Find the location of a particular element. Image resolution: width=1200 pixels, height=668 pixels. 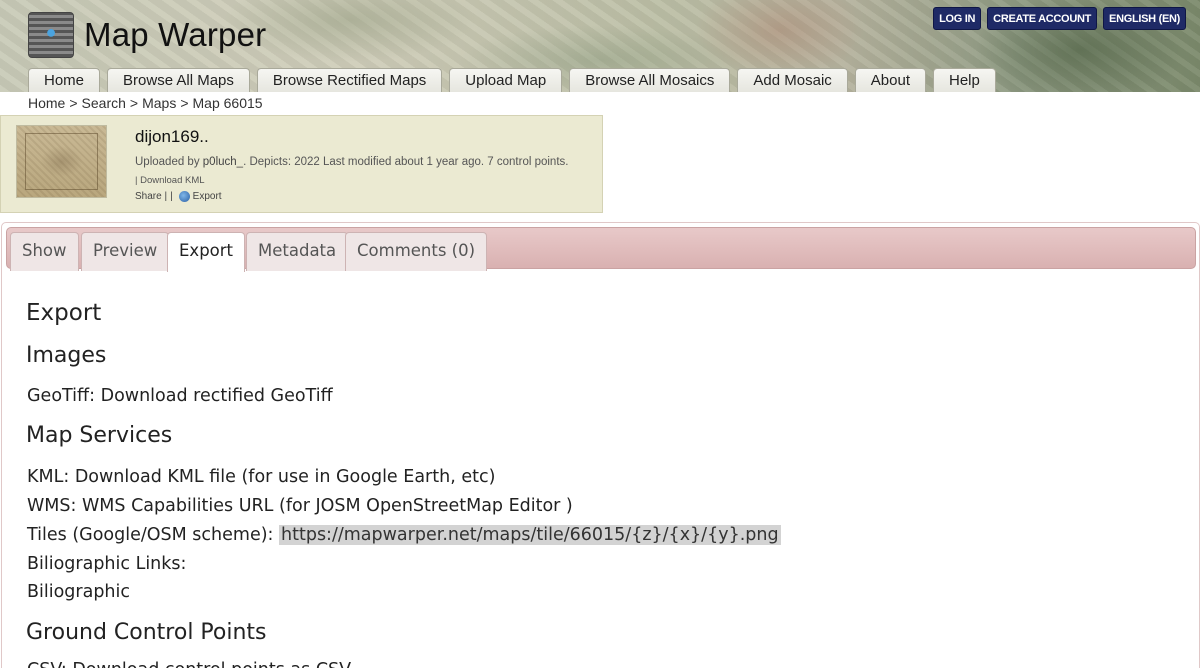

biblio-link: Biliographic is located at coordinates (78, 592).